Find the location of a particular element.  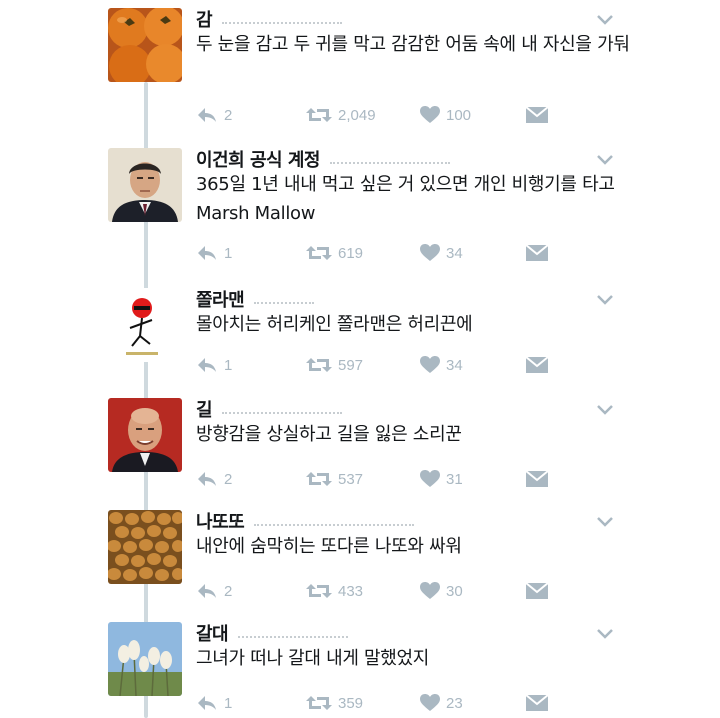

tweet-actions: 1 619 34 is located at coordinates (396, 253).